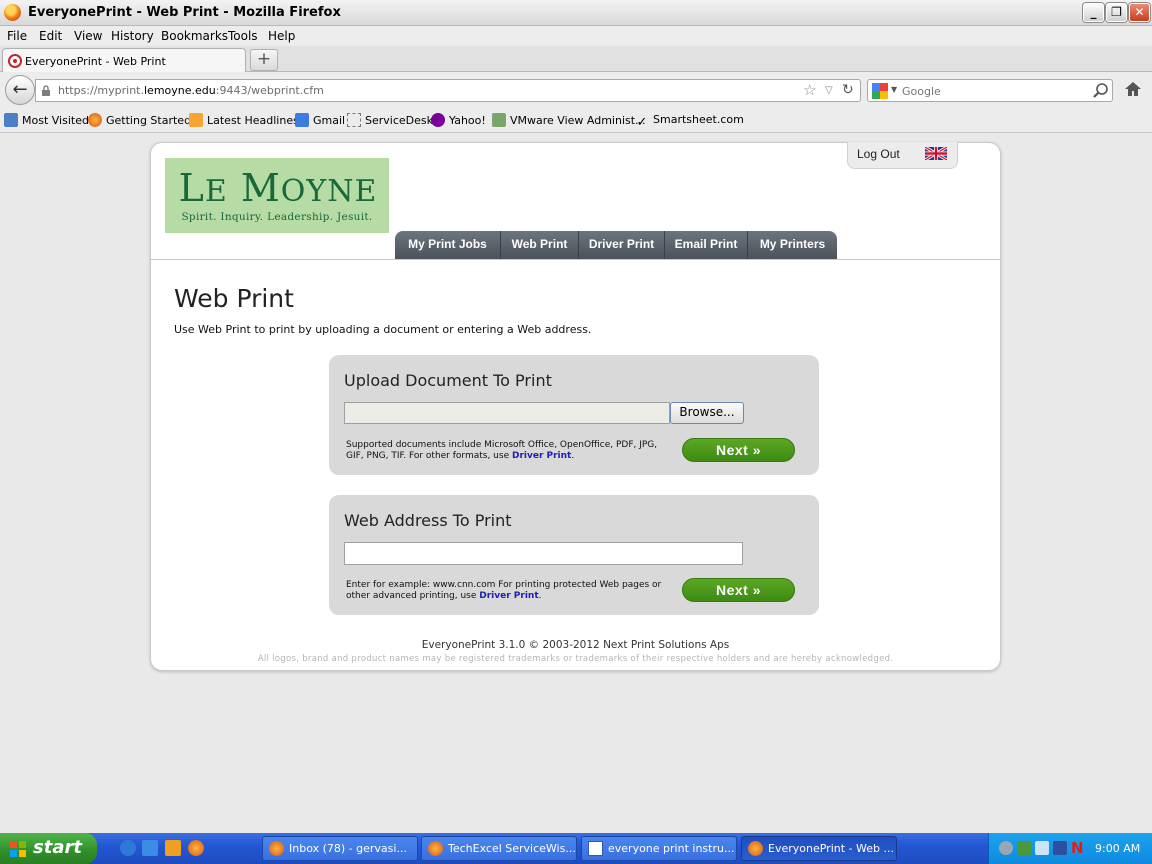 The image size is (1152, 864). Describe the element at coordinates (595, 848) in the screenshot. I see `word-icon` at that location.